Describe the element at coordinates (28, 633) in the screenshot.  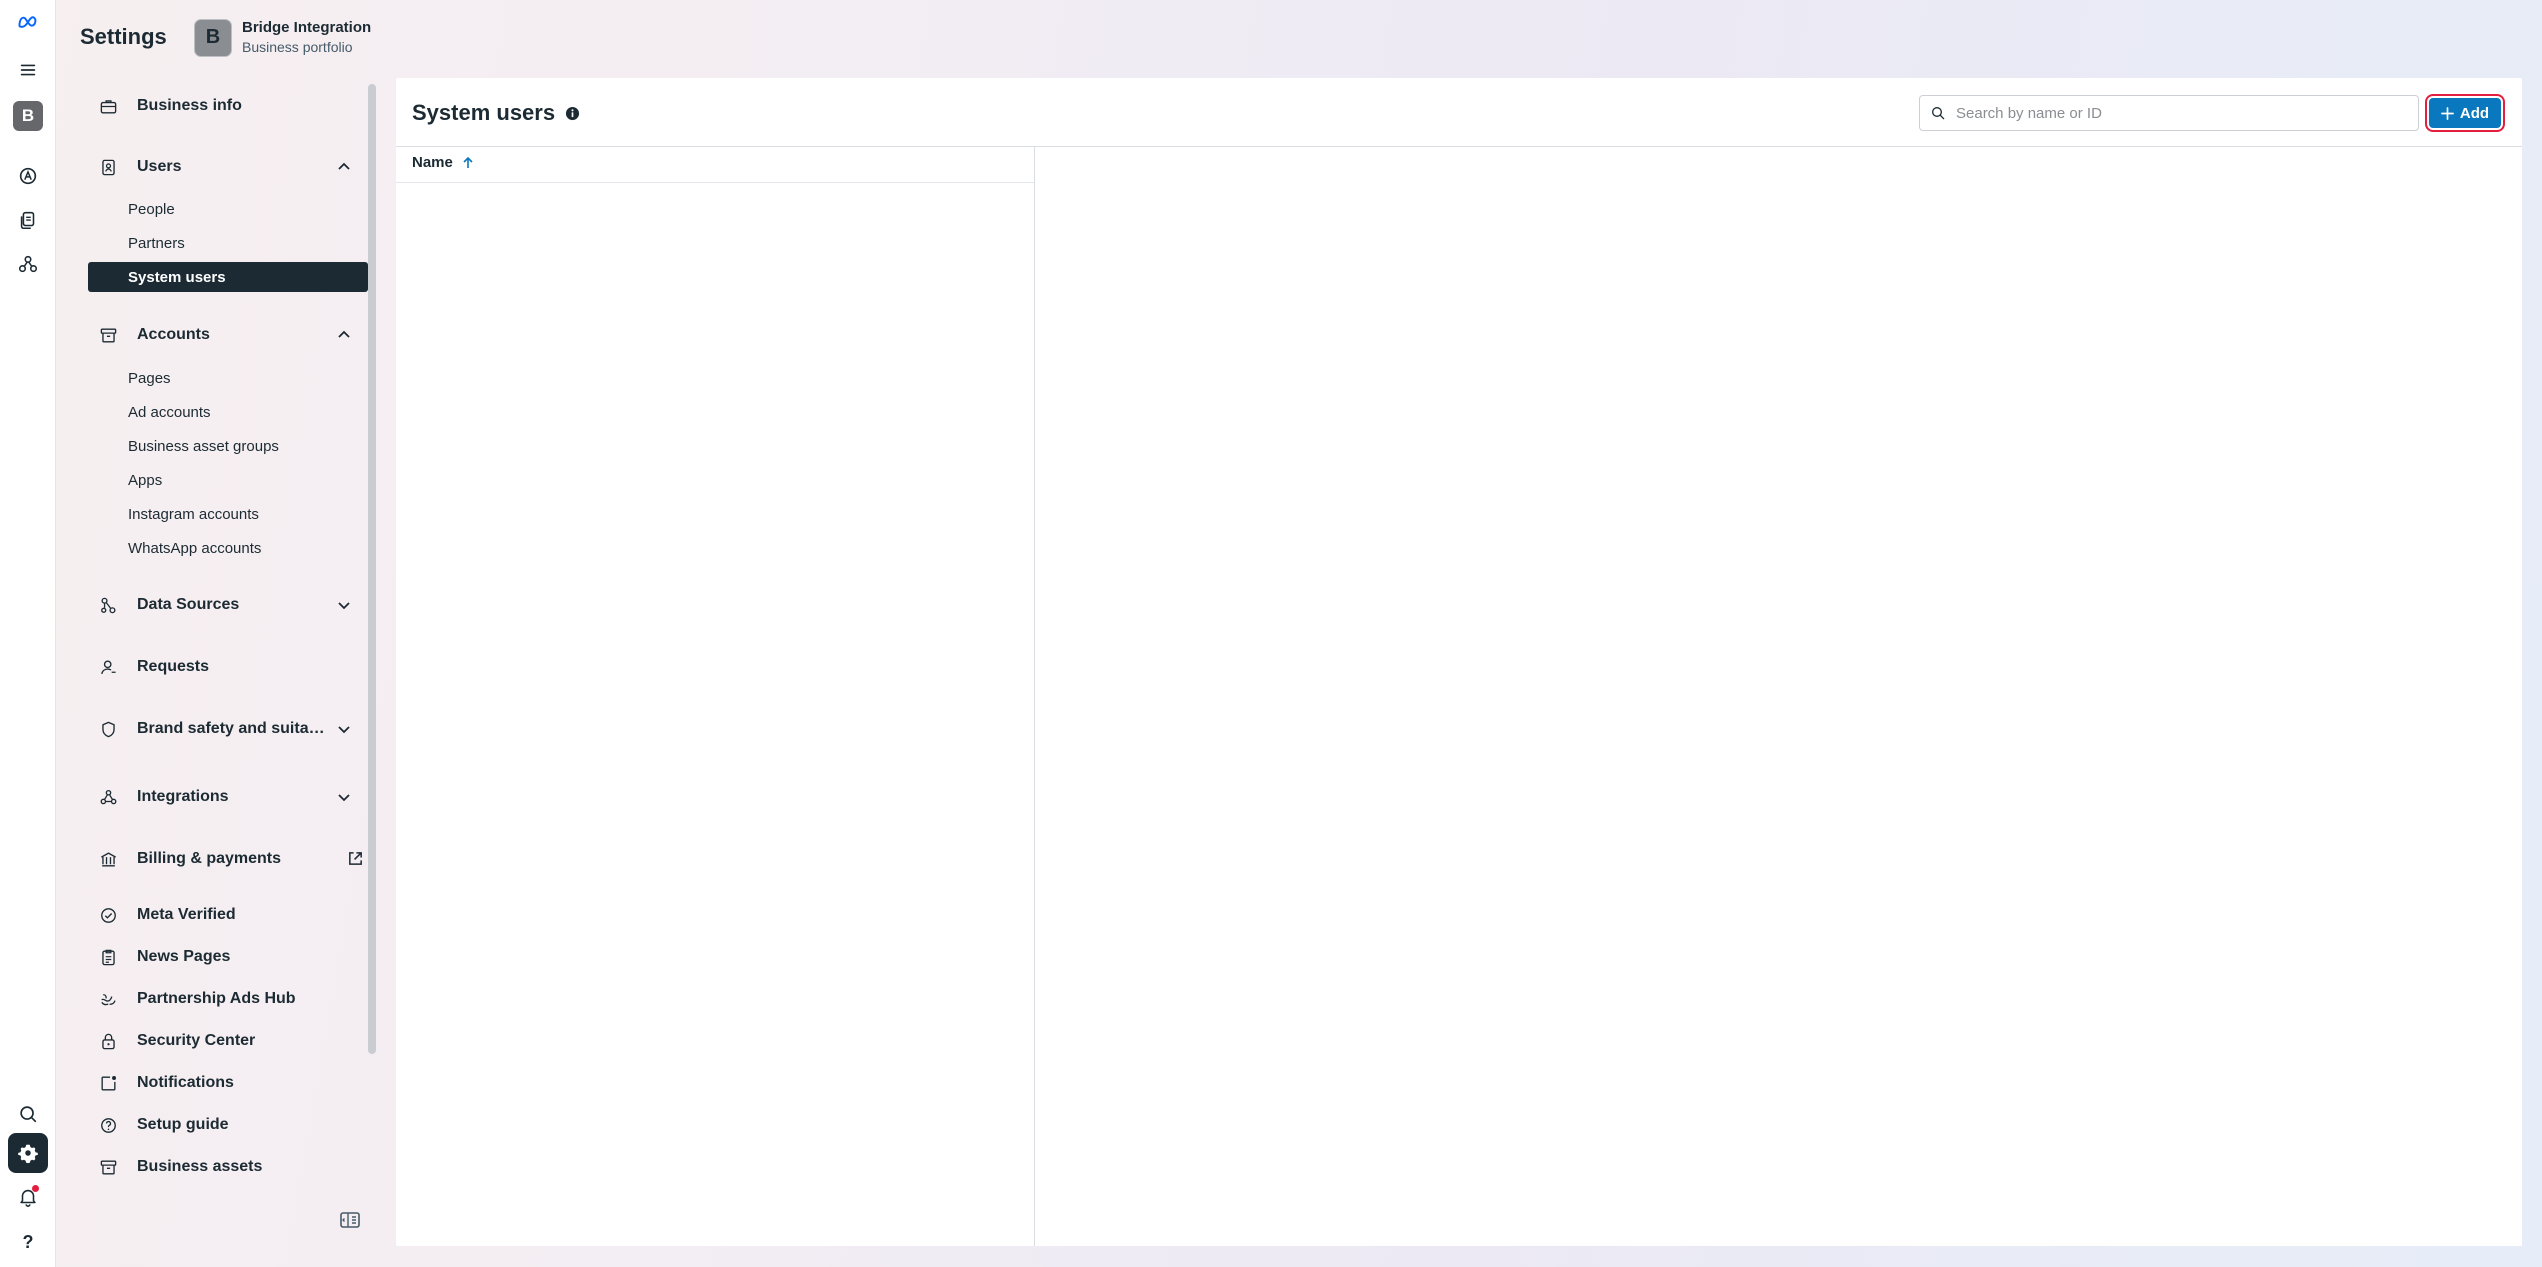
I see `left-rail: B ?` at that location.